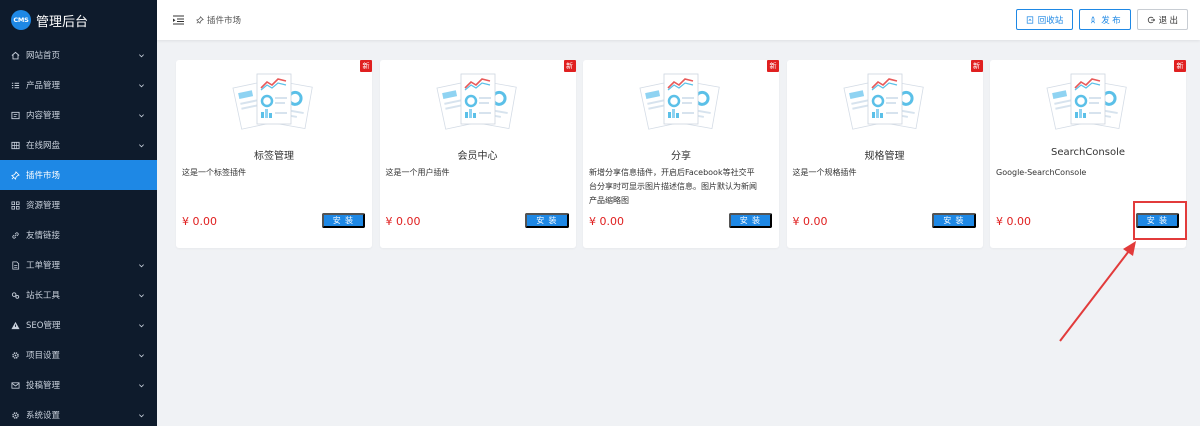 The width and height of the screenshot is (1200, 426). What do you see at coordinates (1093, 19) in the screenshot?
I see `publish-icon` at bounding box center [1093, 19].